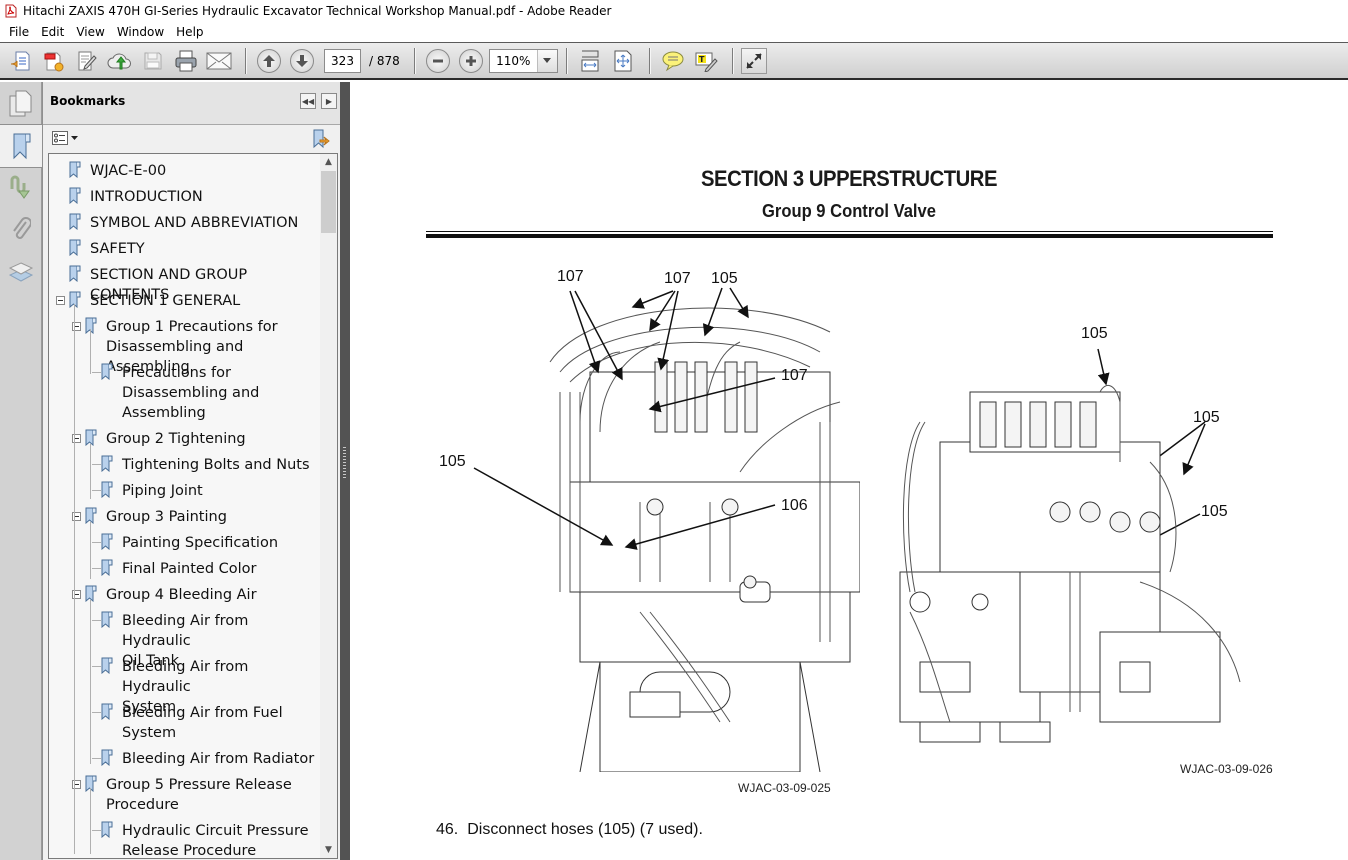  I want to click on print-icon, so click(186, 60).